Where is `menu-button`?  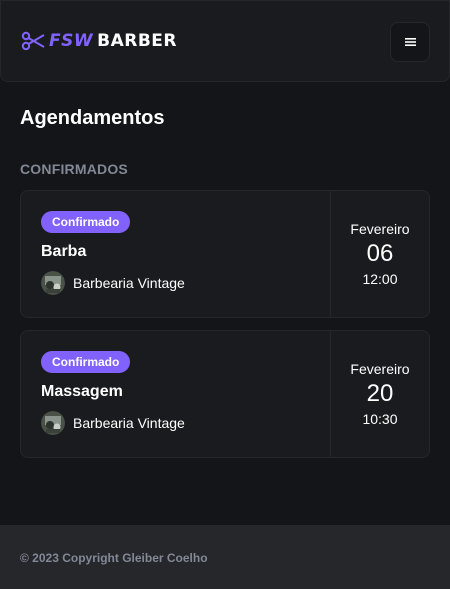
menu-button is located at coordinates (410, 42).